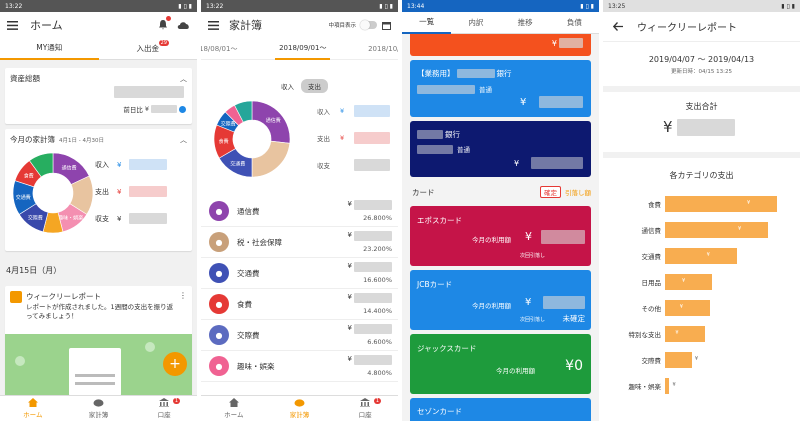 This screenshot has height=421, width=800. I want to click on tab-list: 一覧, so click(427, 23).